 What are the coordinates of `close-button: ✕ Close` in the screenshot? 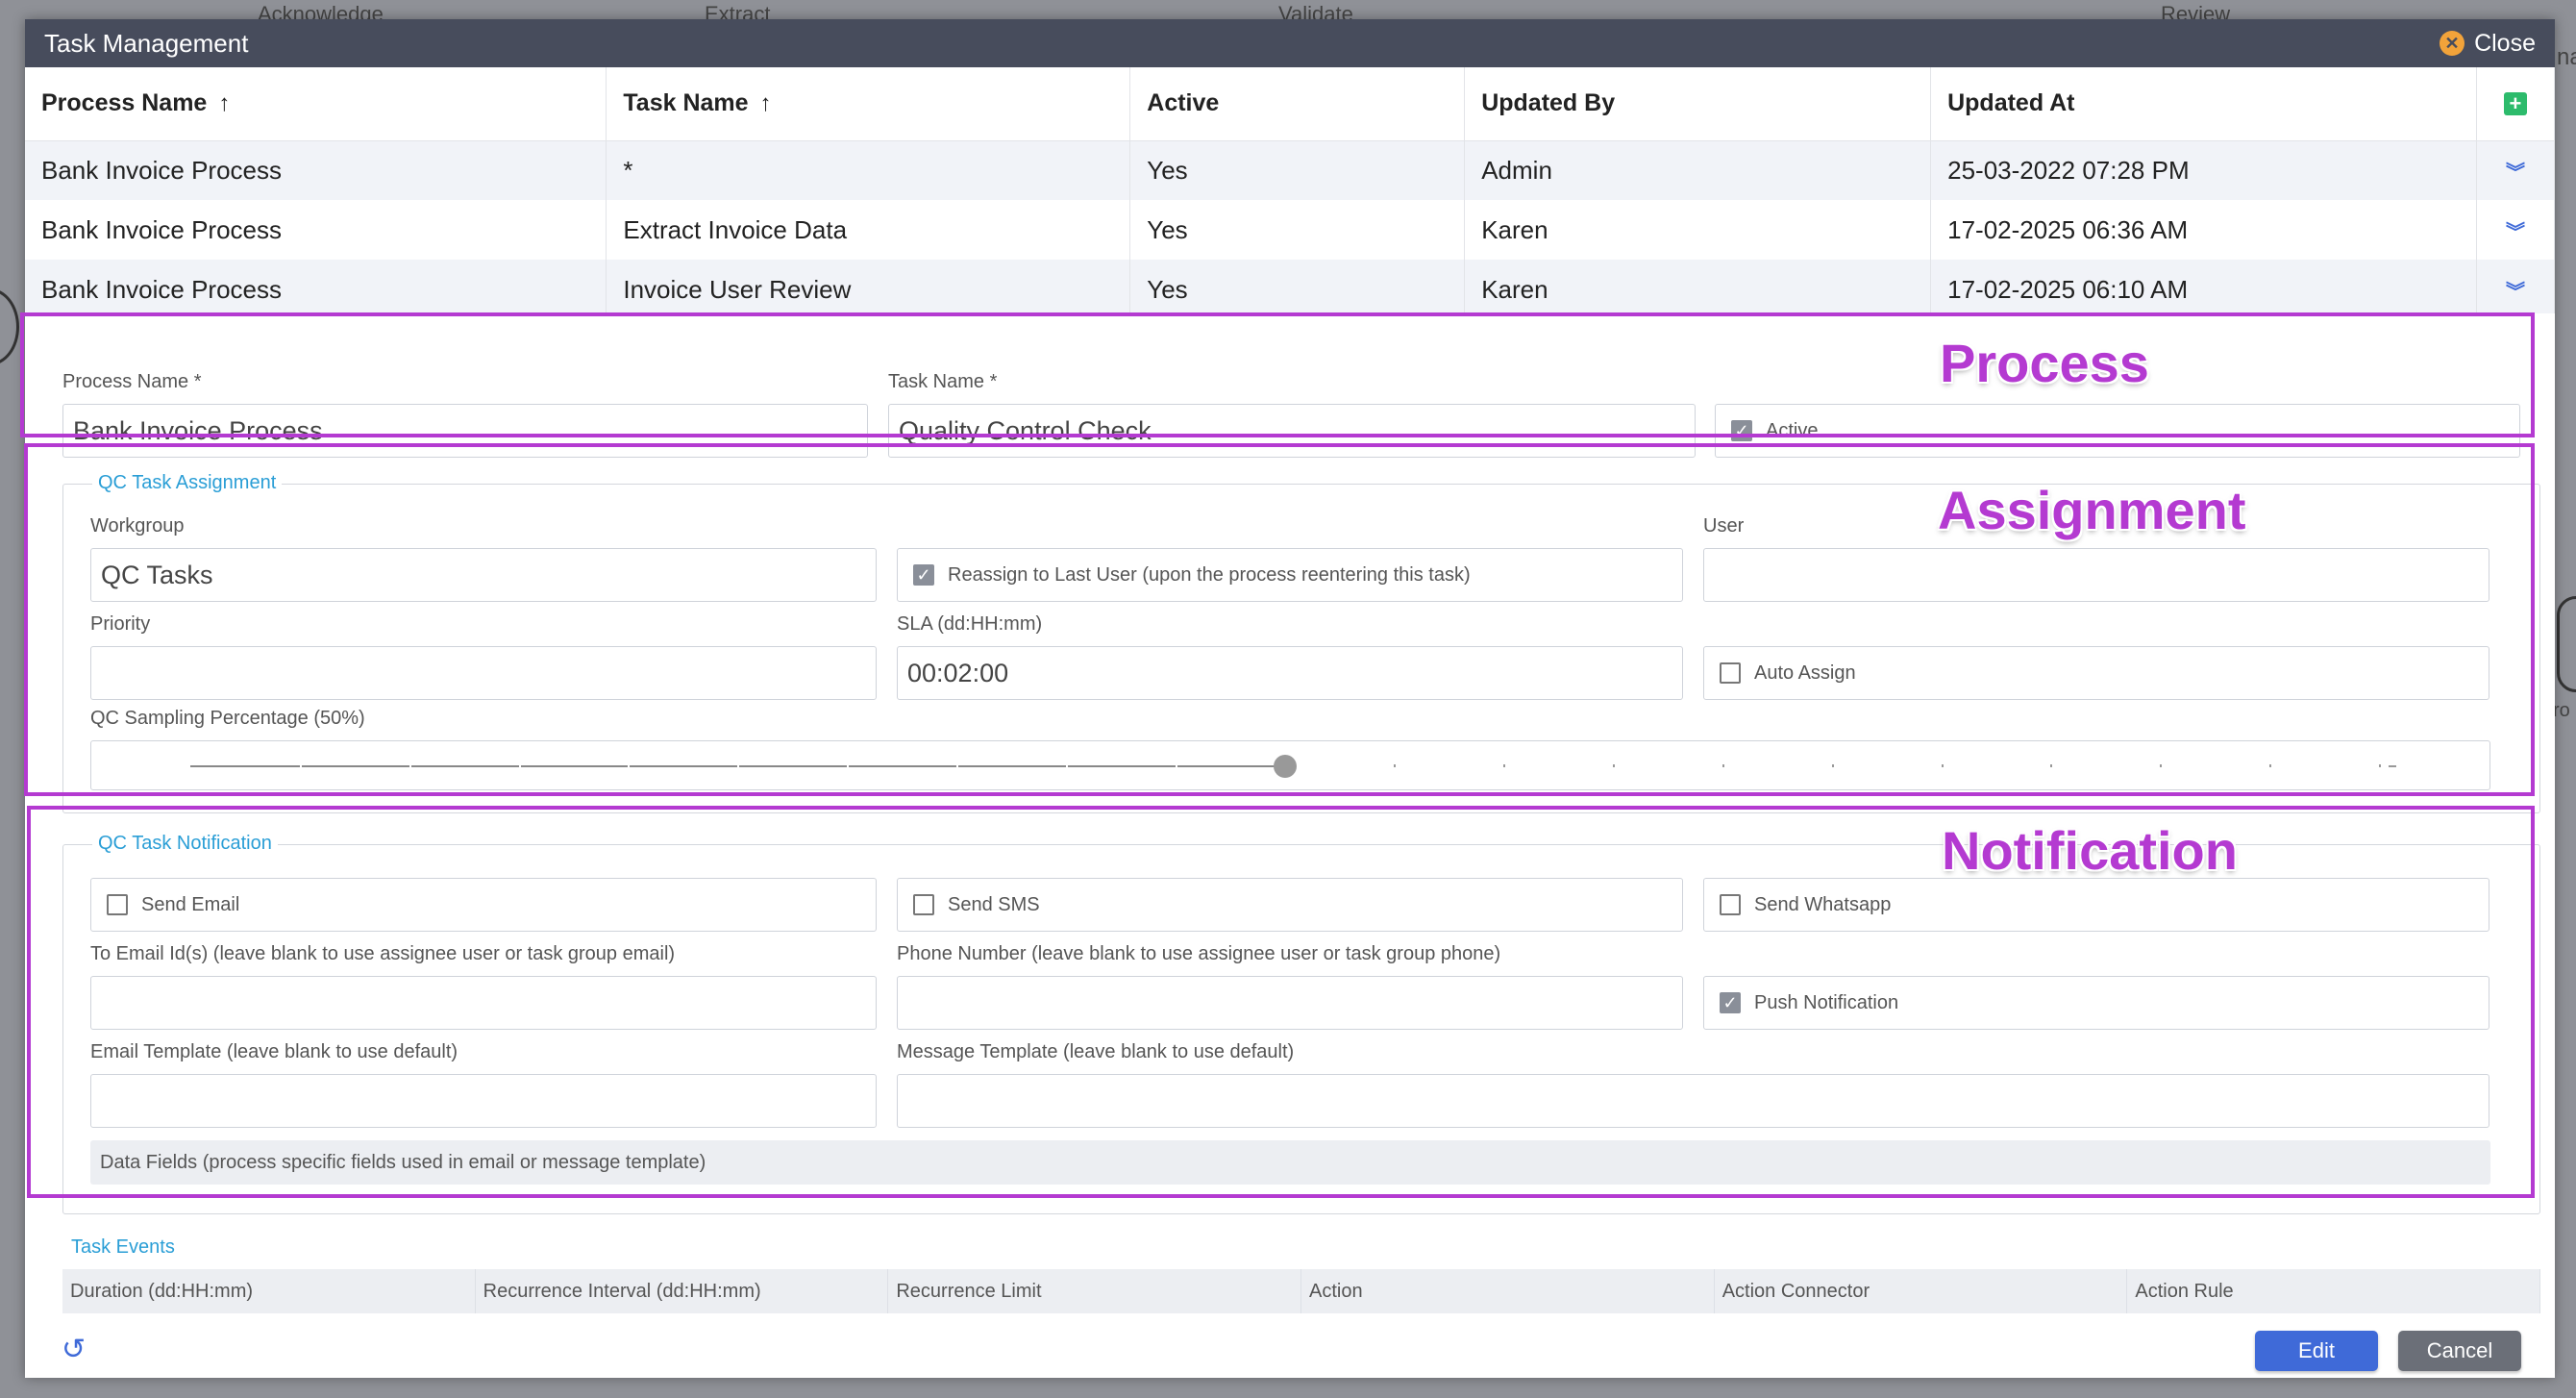 It's located at (2488, 44).